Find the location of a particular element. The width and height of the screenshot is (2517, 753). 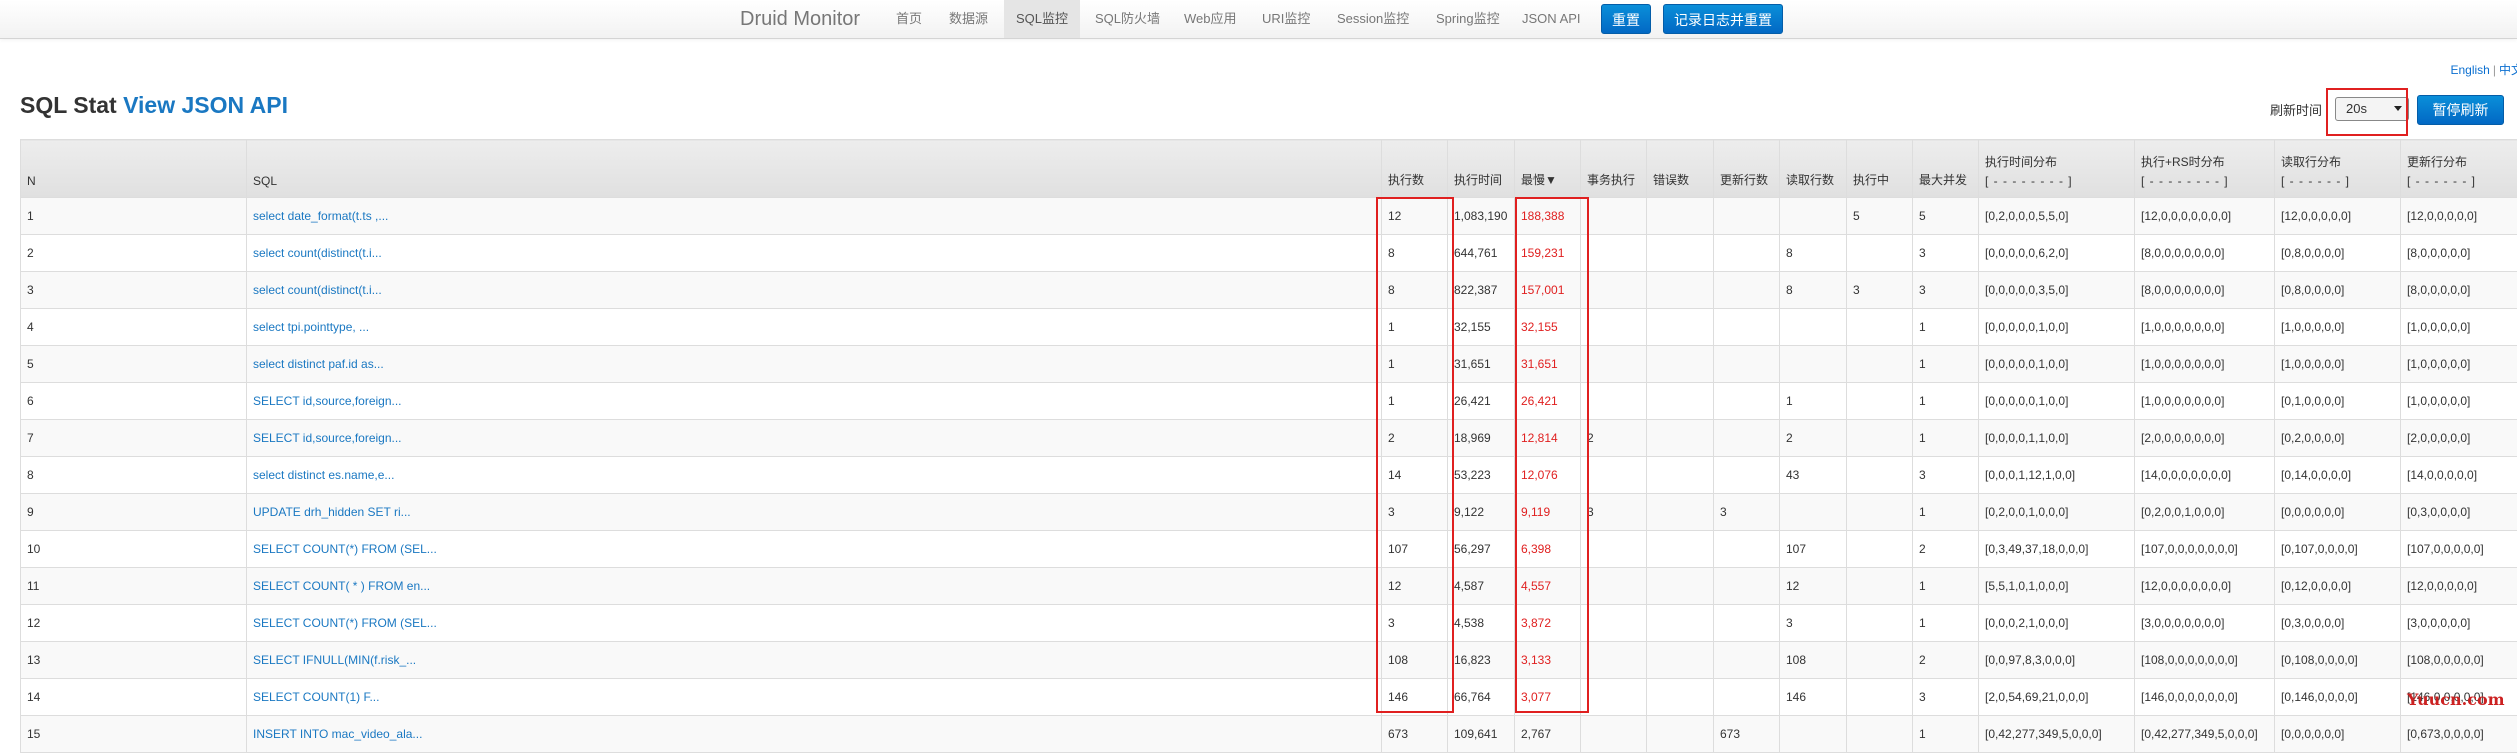

cell-fetch-rows: 146 is located at coordinates (1813, 697).